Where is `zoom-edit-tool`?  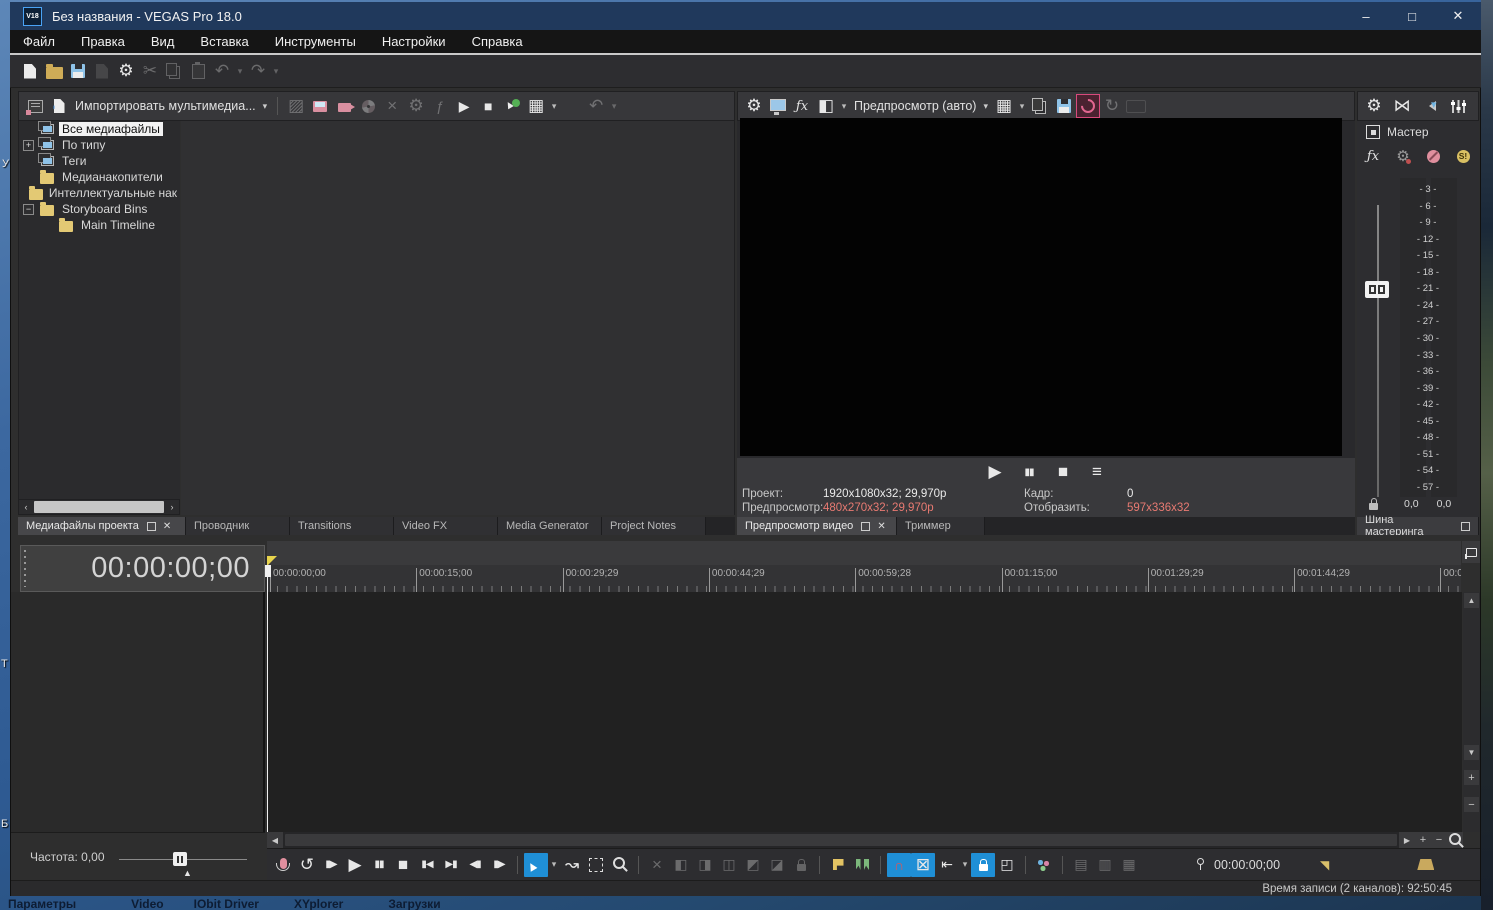
zoom-edit-tool is located at coordinates (620, 865).